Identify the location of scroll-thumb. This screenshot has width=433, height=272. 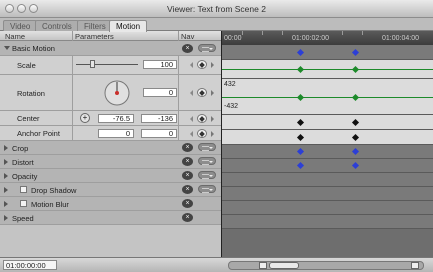
(284, 265).